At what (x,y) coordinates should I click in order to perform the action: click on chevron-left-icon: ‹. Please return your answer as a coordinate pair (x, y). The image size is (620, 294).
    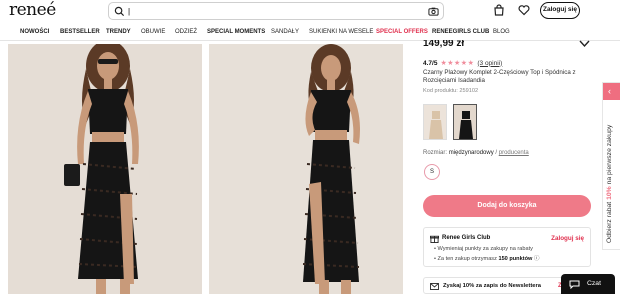
    Looking at the image, I should click on (609, 91).